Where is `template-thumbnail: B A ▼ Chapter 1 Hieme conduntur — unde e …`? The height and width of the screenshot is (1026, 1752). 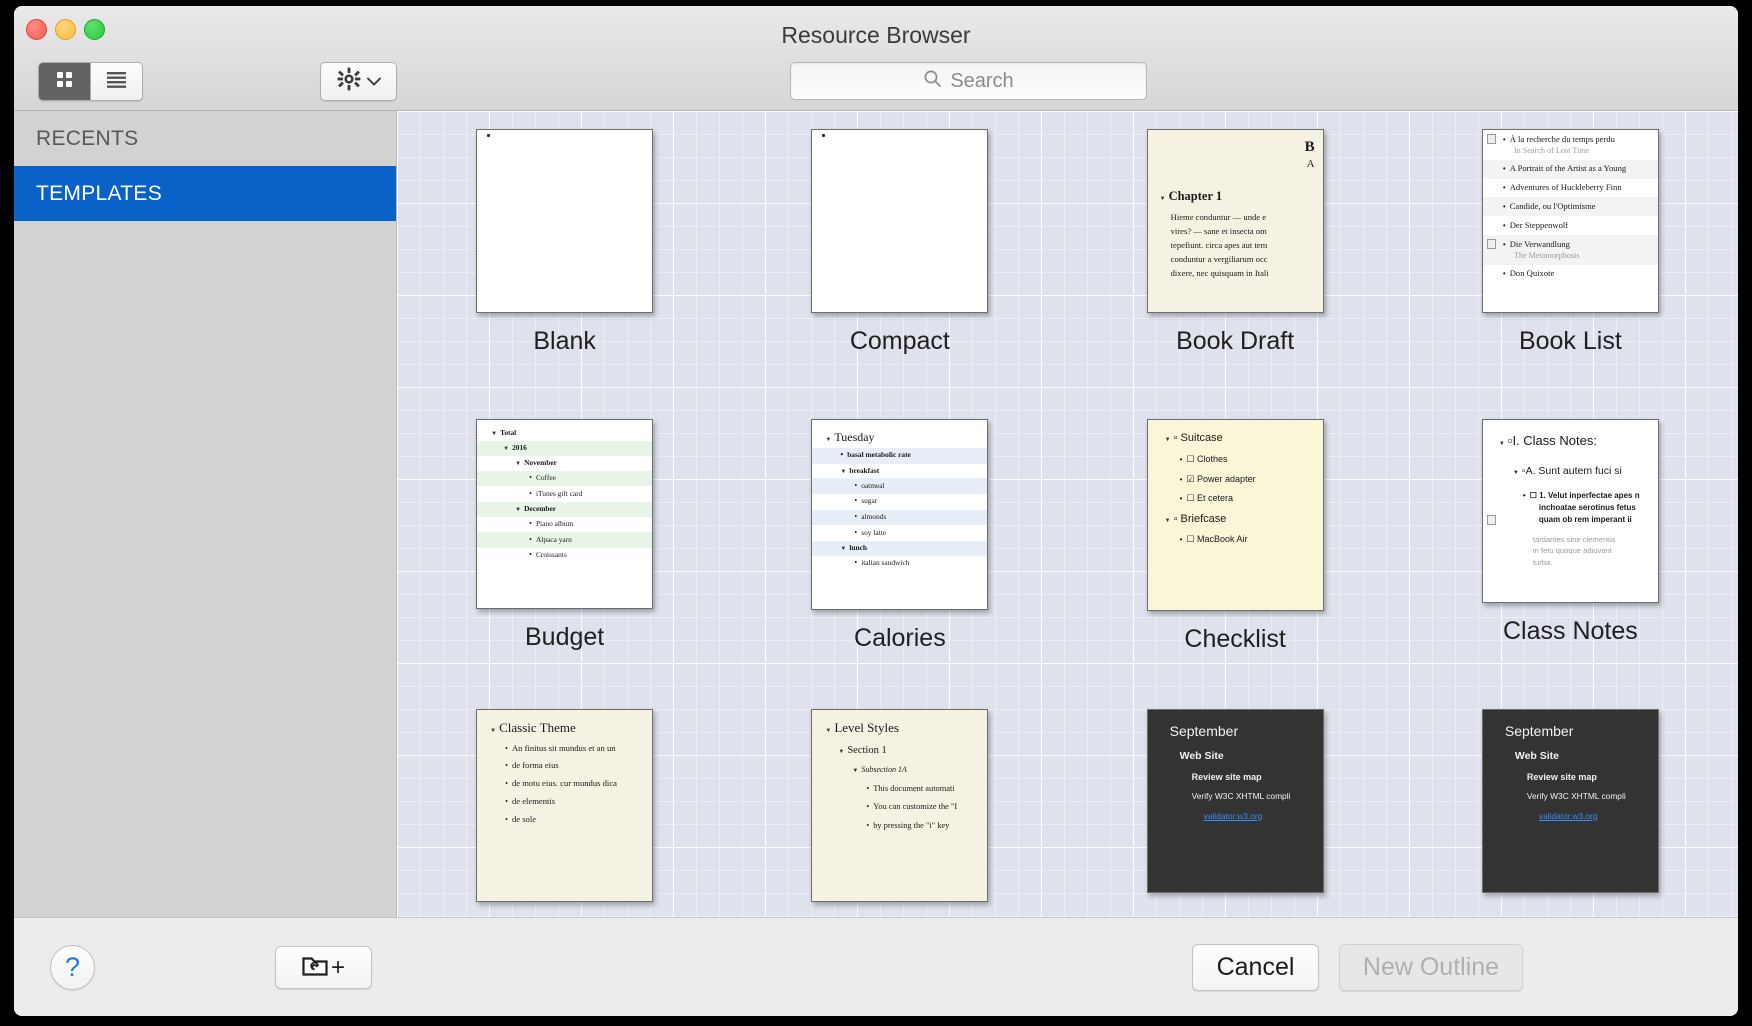
template-thumbnail: B A ▼ Chapter 1 Hieme conduntur — unde e … is located at coordinates (1235, 221).